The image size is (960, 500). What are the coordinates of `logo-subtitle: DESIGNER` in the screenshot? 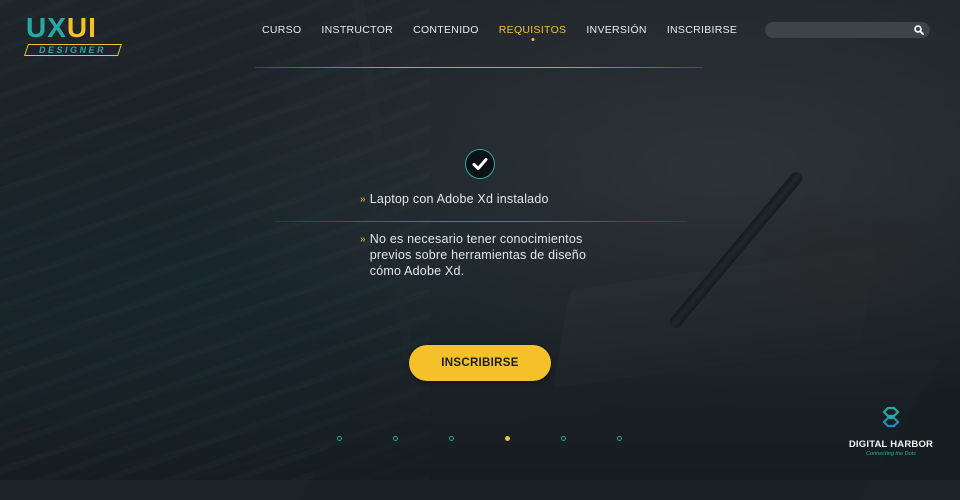 It's located at (73, 50).